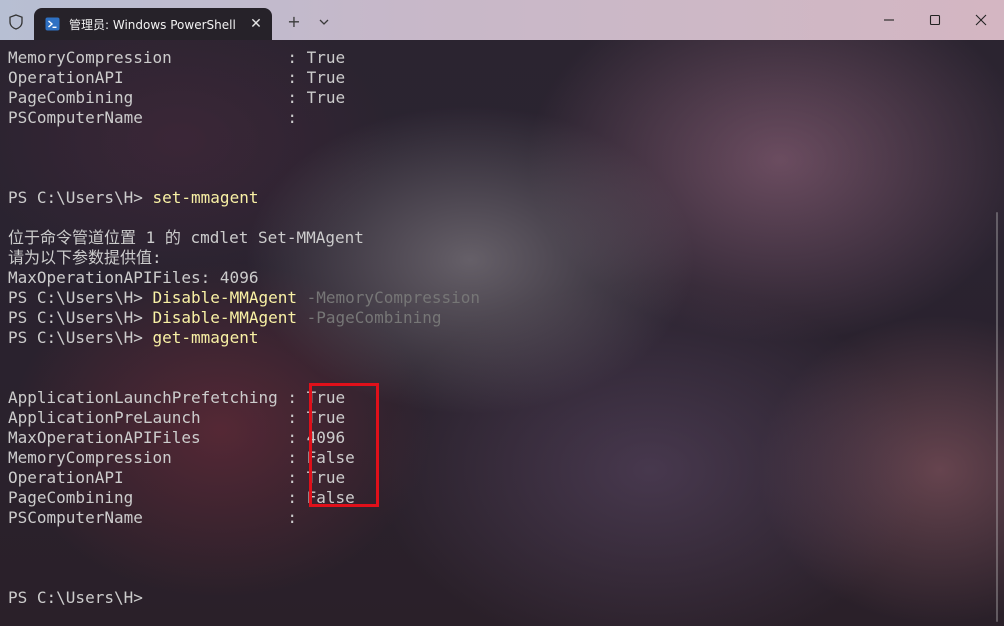  What do you see at coordinates (16, 22) in the screenshot?
I see `shield-icon` at bounding box center [16, 22].